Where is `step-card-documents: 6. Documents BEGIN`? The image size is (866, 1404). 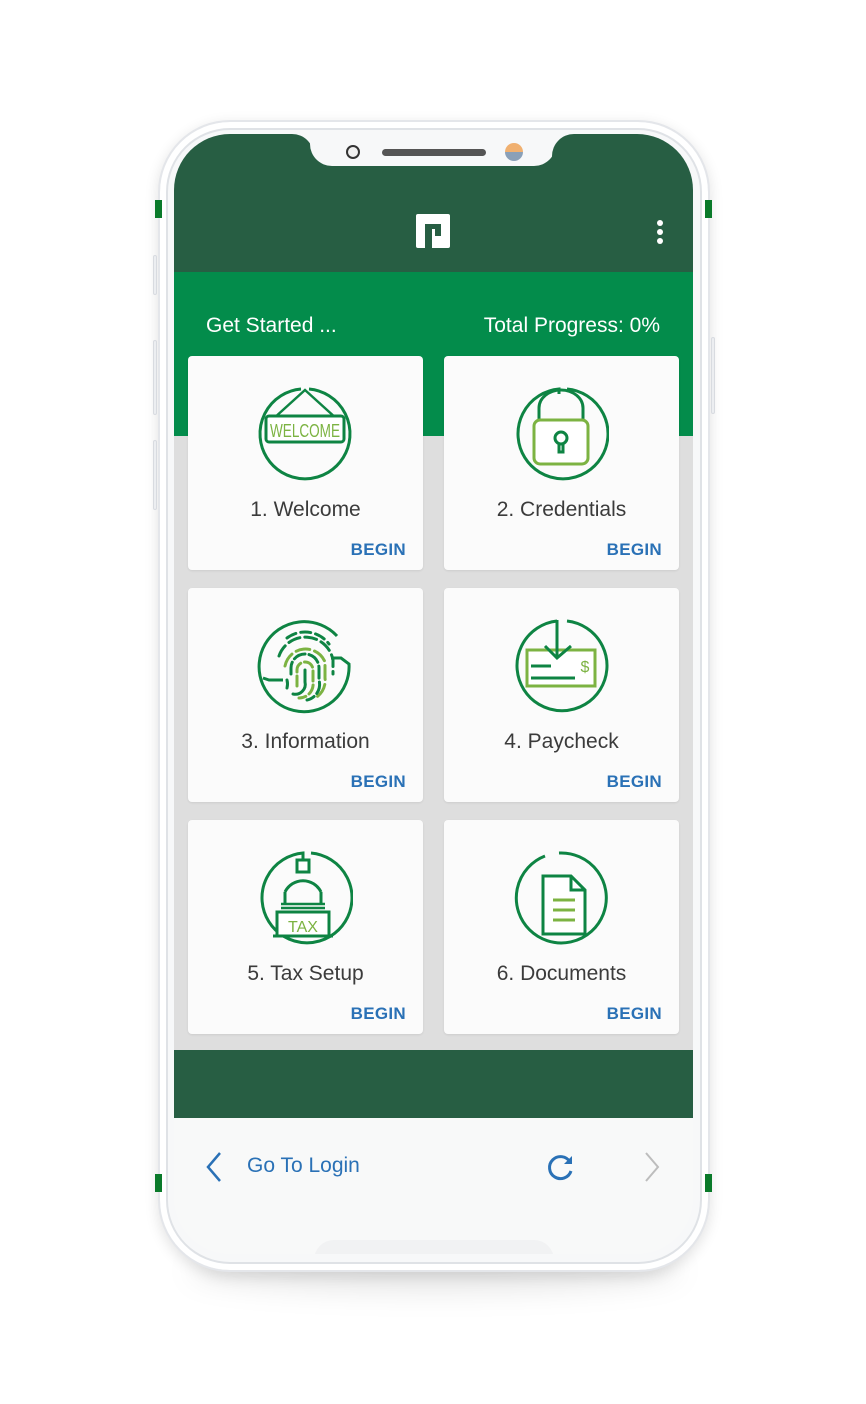 step-card-documents: 6. Documents BEGIN is located at coordinates (561, 927).